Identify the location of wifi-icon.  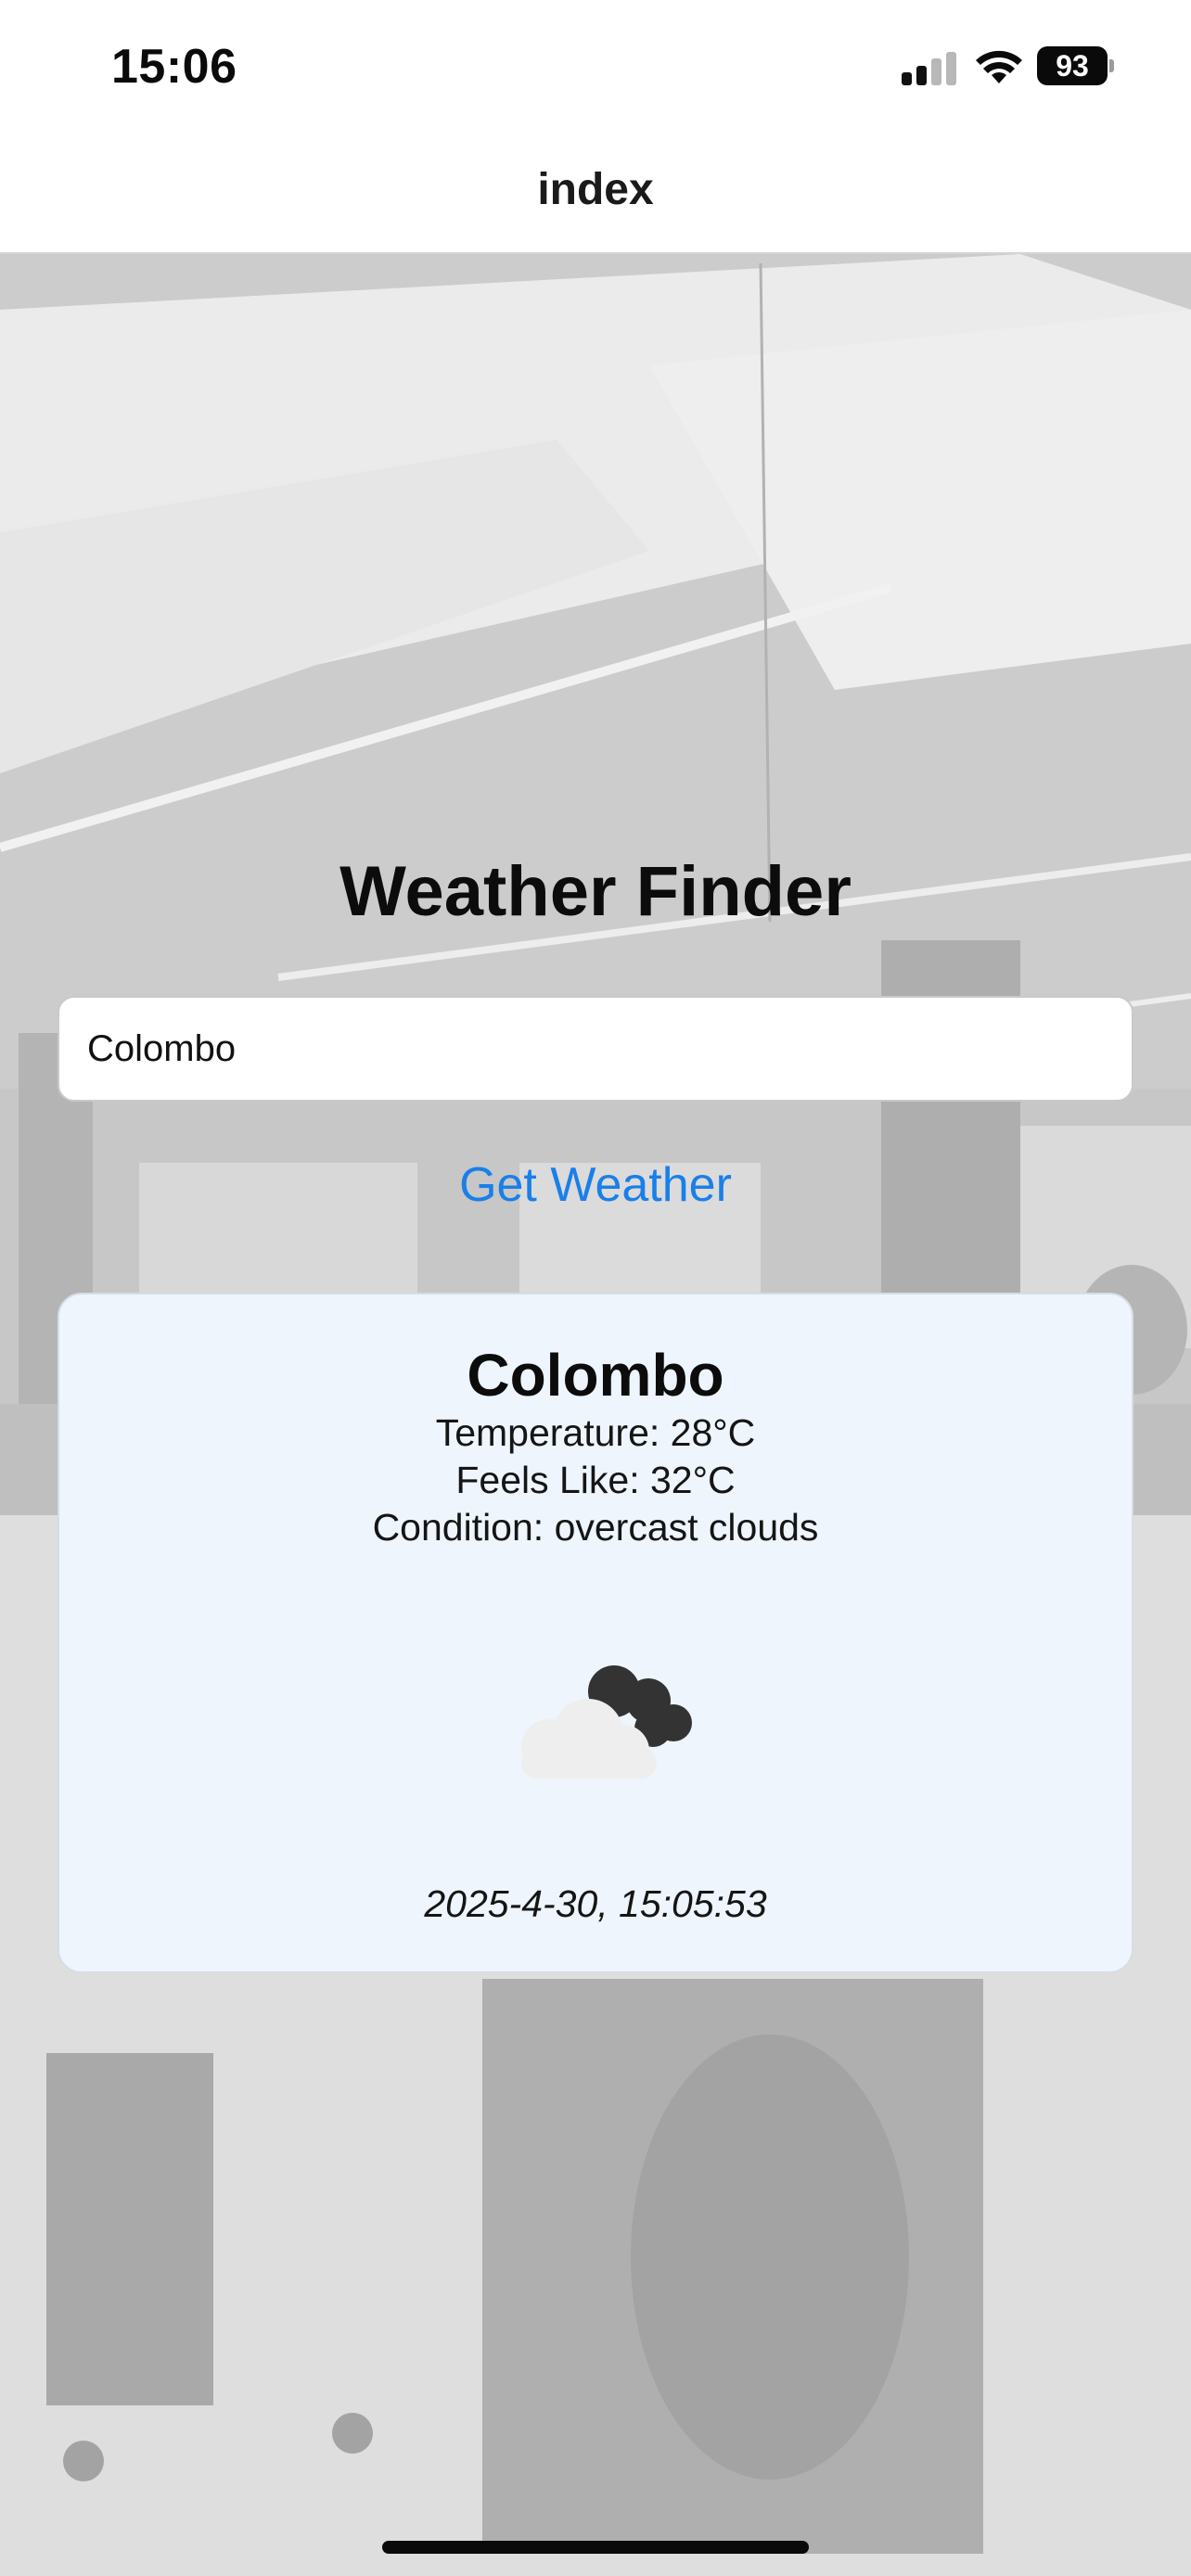
(999, 66).